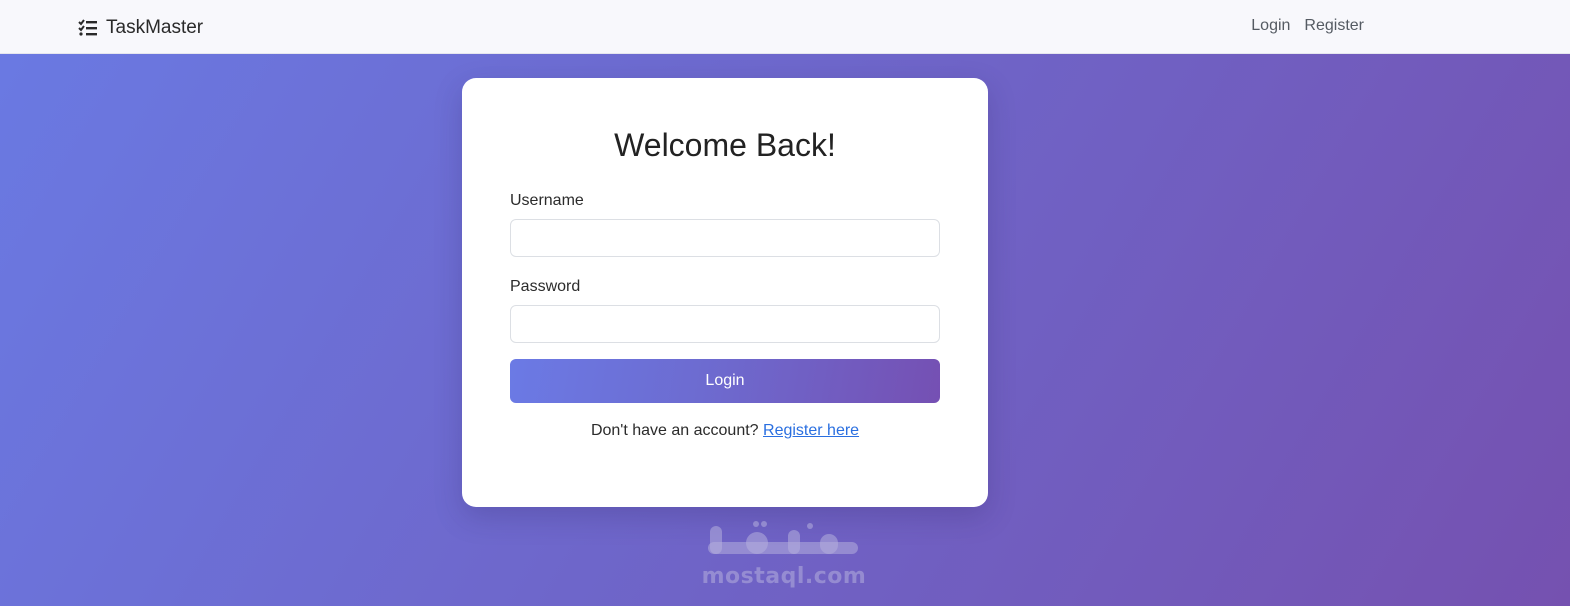  Describe the element at coordinates (725, 145) in the screenshot. I see `page-title: Welcome Back!` at that location.